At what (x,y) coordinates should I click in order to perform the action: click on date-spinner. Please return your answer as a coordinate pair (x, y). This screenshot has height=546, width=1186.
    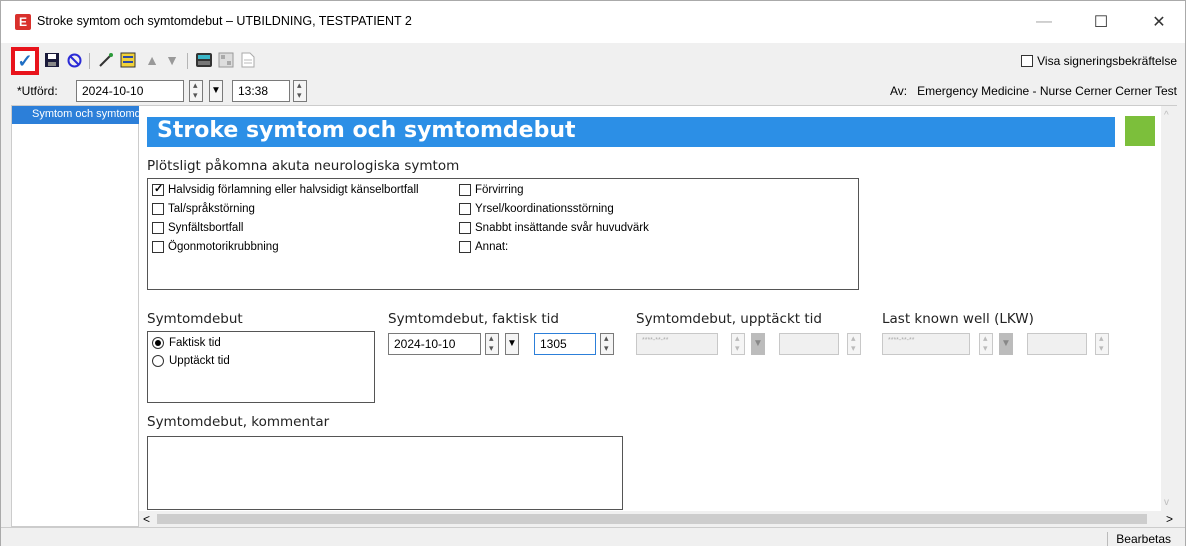
    Looking at the image, I should click on (196, 91).